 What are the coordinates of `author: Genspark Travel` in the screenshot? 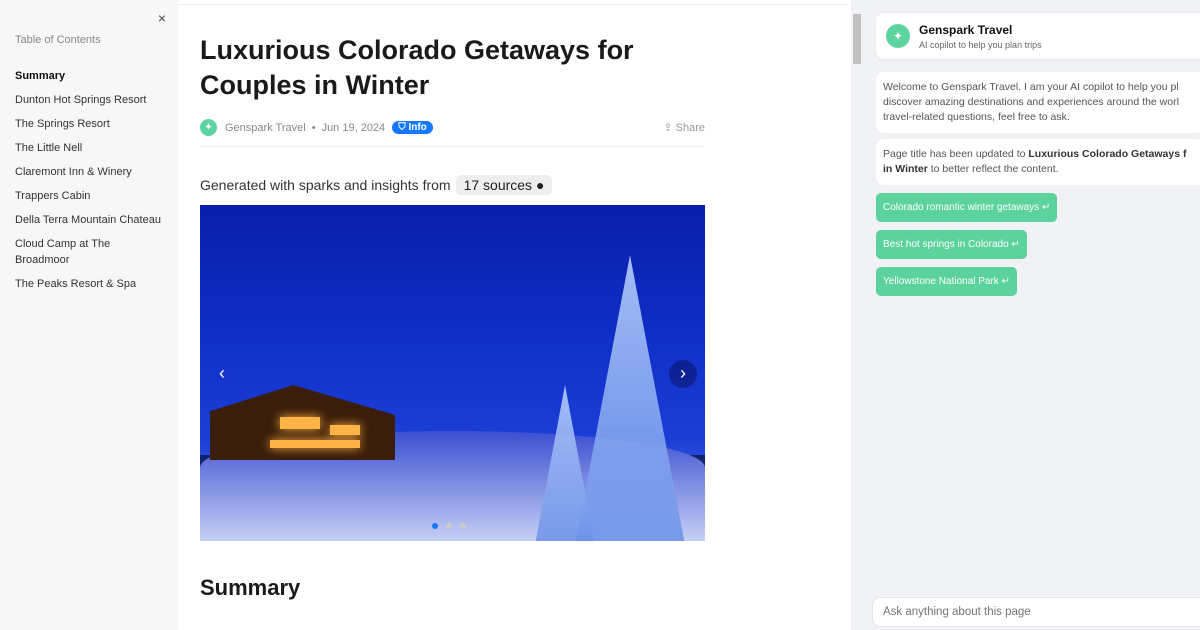 It's located at (265, 127).